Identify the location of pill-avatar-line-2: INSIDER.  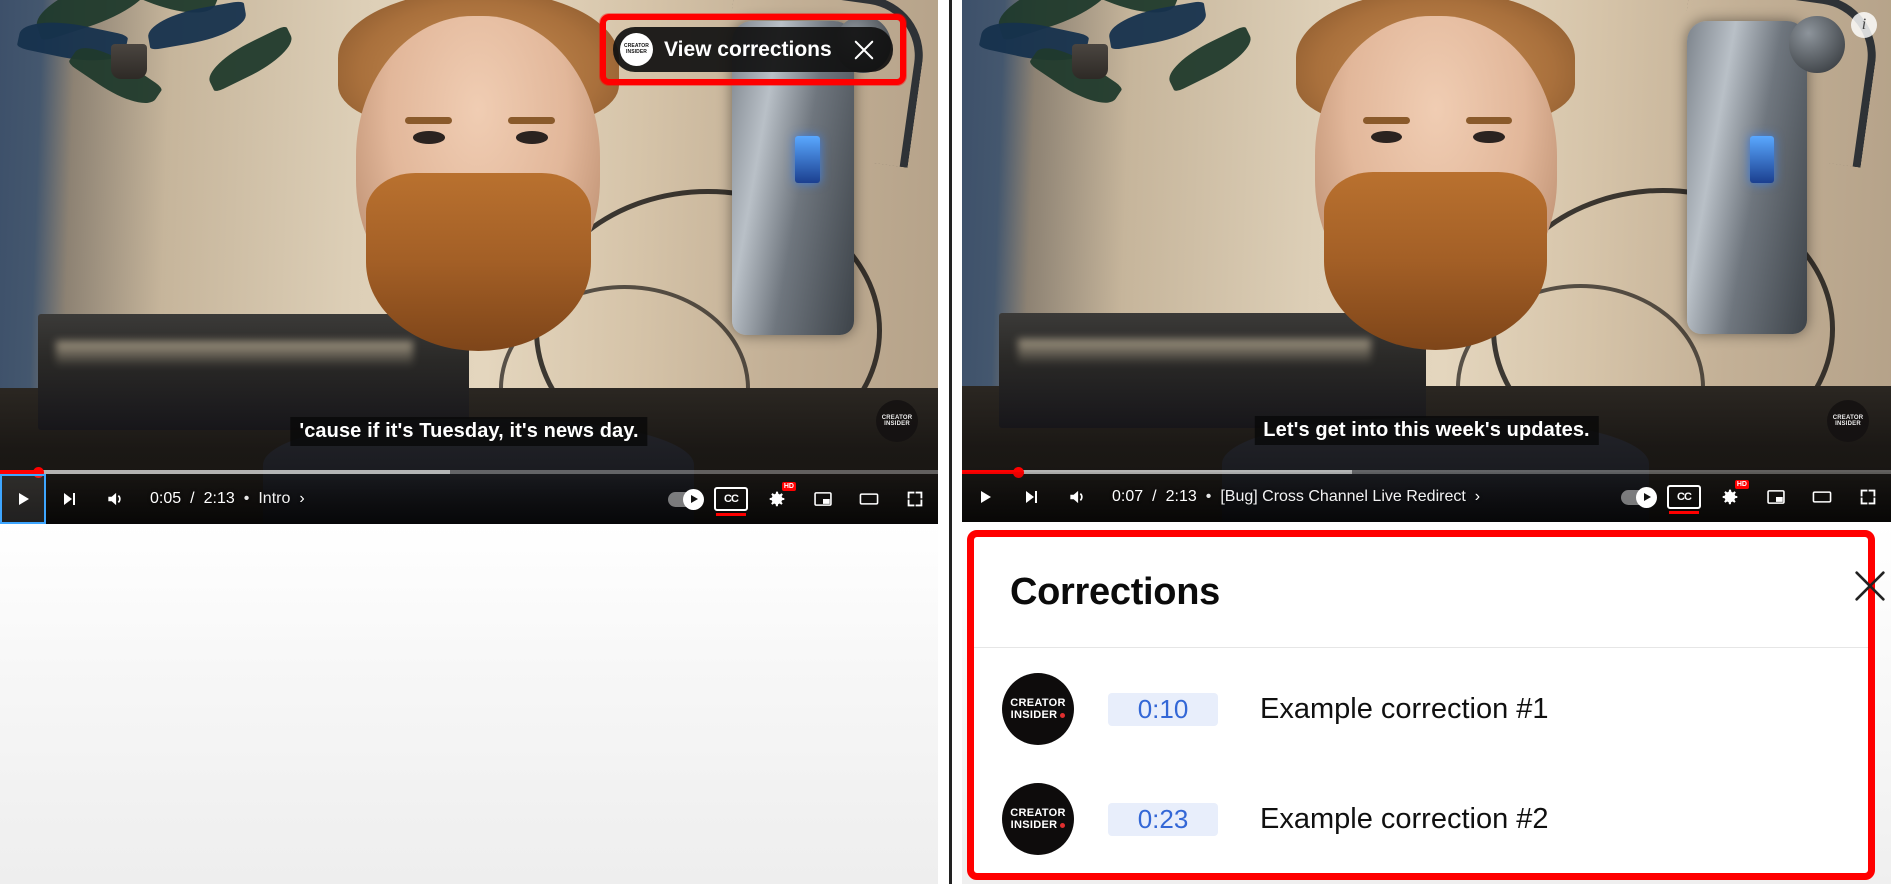
(636, 51).